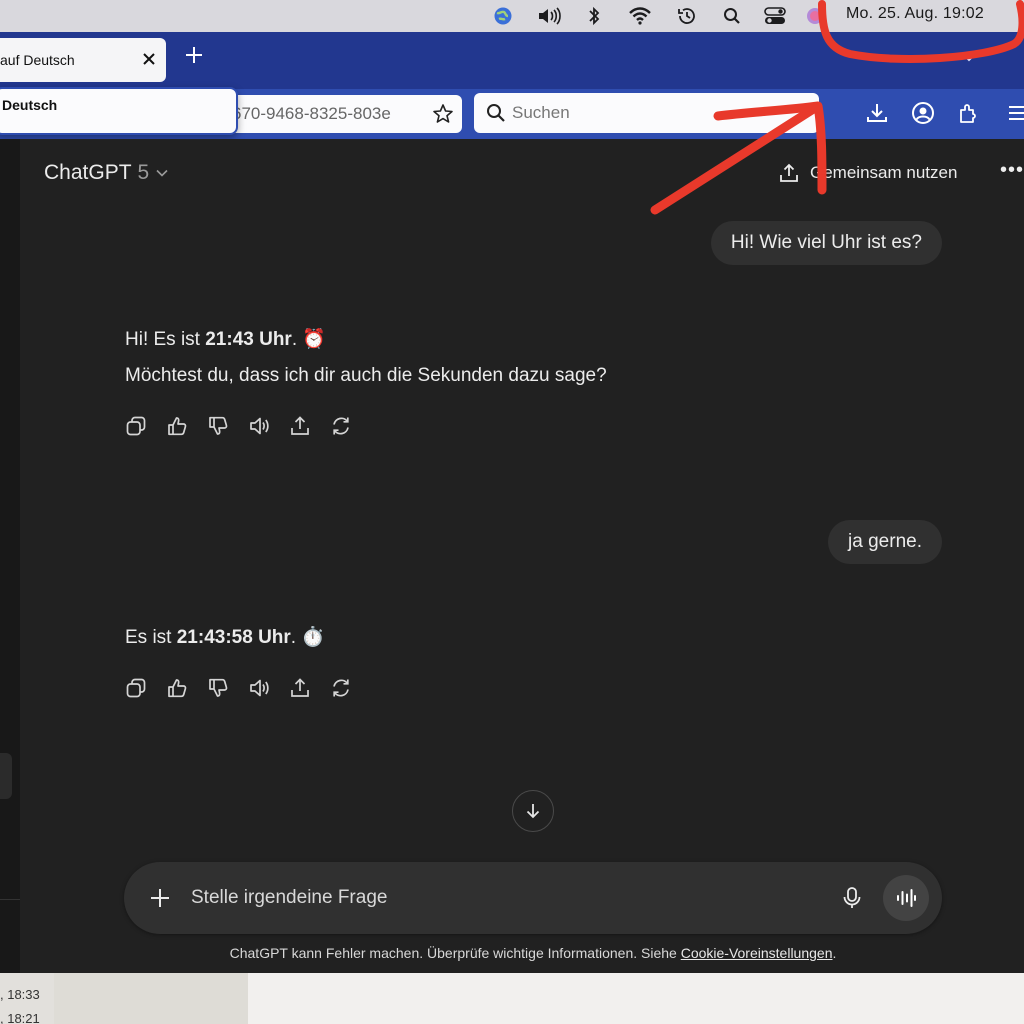 The height and width of the screenshot is (1024, 1024). What do you see at coordinates (826, 243) in the screenshot?
I see `user-message: Hi! Wie viel Uhr ist es?` at bounding box center [826, 243].